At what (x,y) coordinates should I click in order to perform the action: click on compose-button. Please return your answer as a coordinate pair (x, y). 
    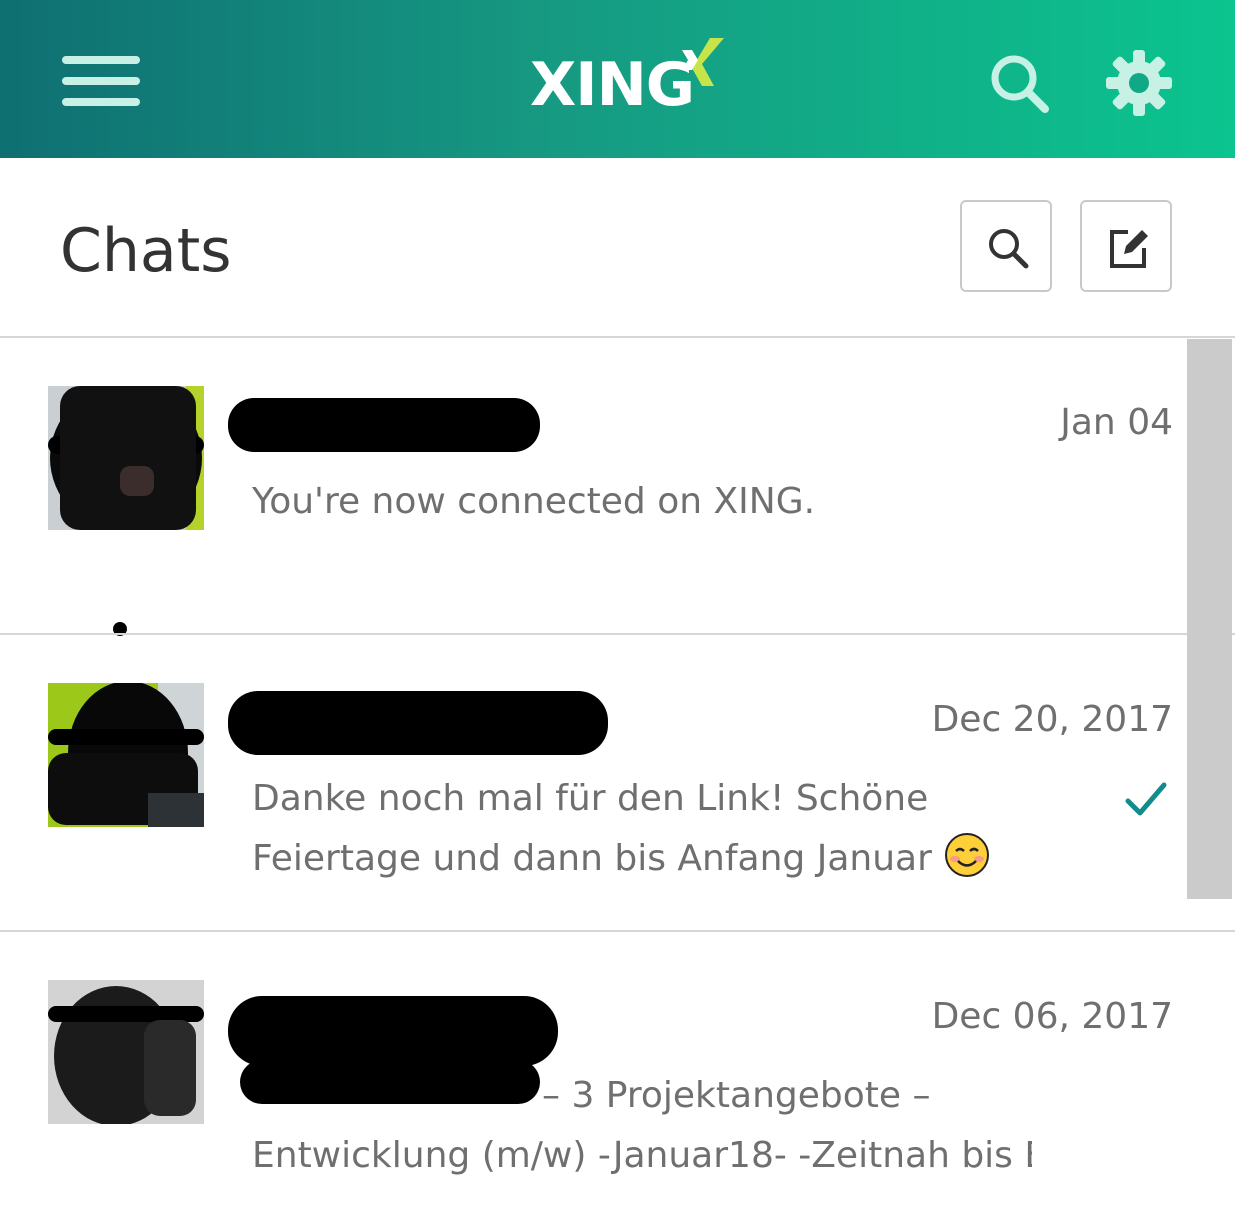
    Looking at the image, I should click on (1126, 246).